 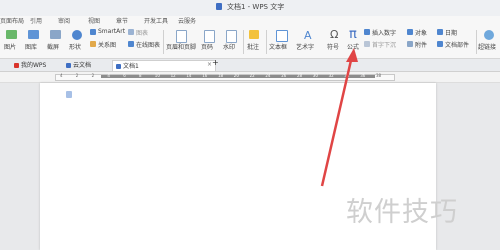 What do you see at coordinates (352, 55) in the screenshot?
I see `arrow-head` at bounding box center [352, 55].